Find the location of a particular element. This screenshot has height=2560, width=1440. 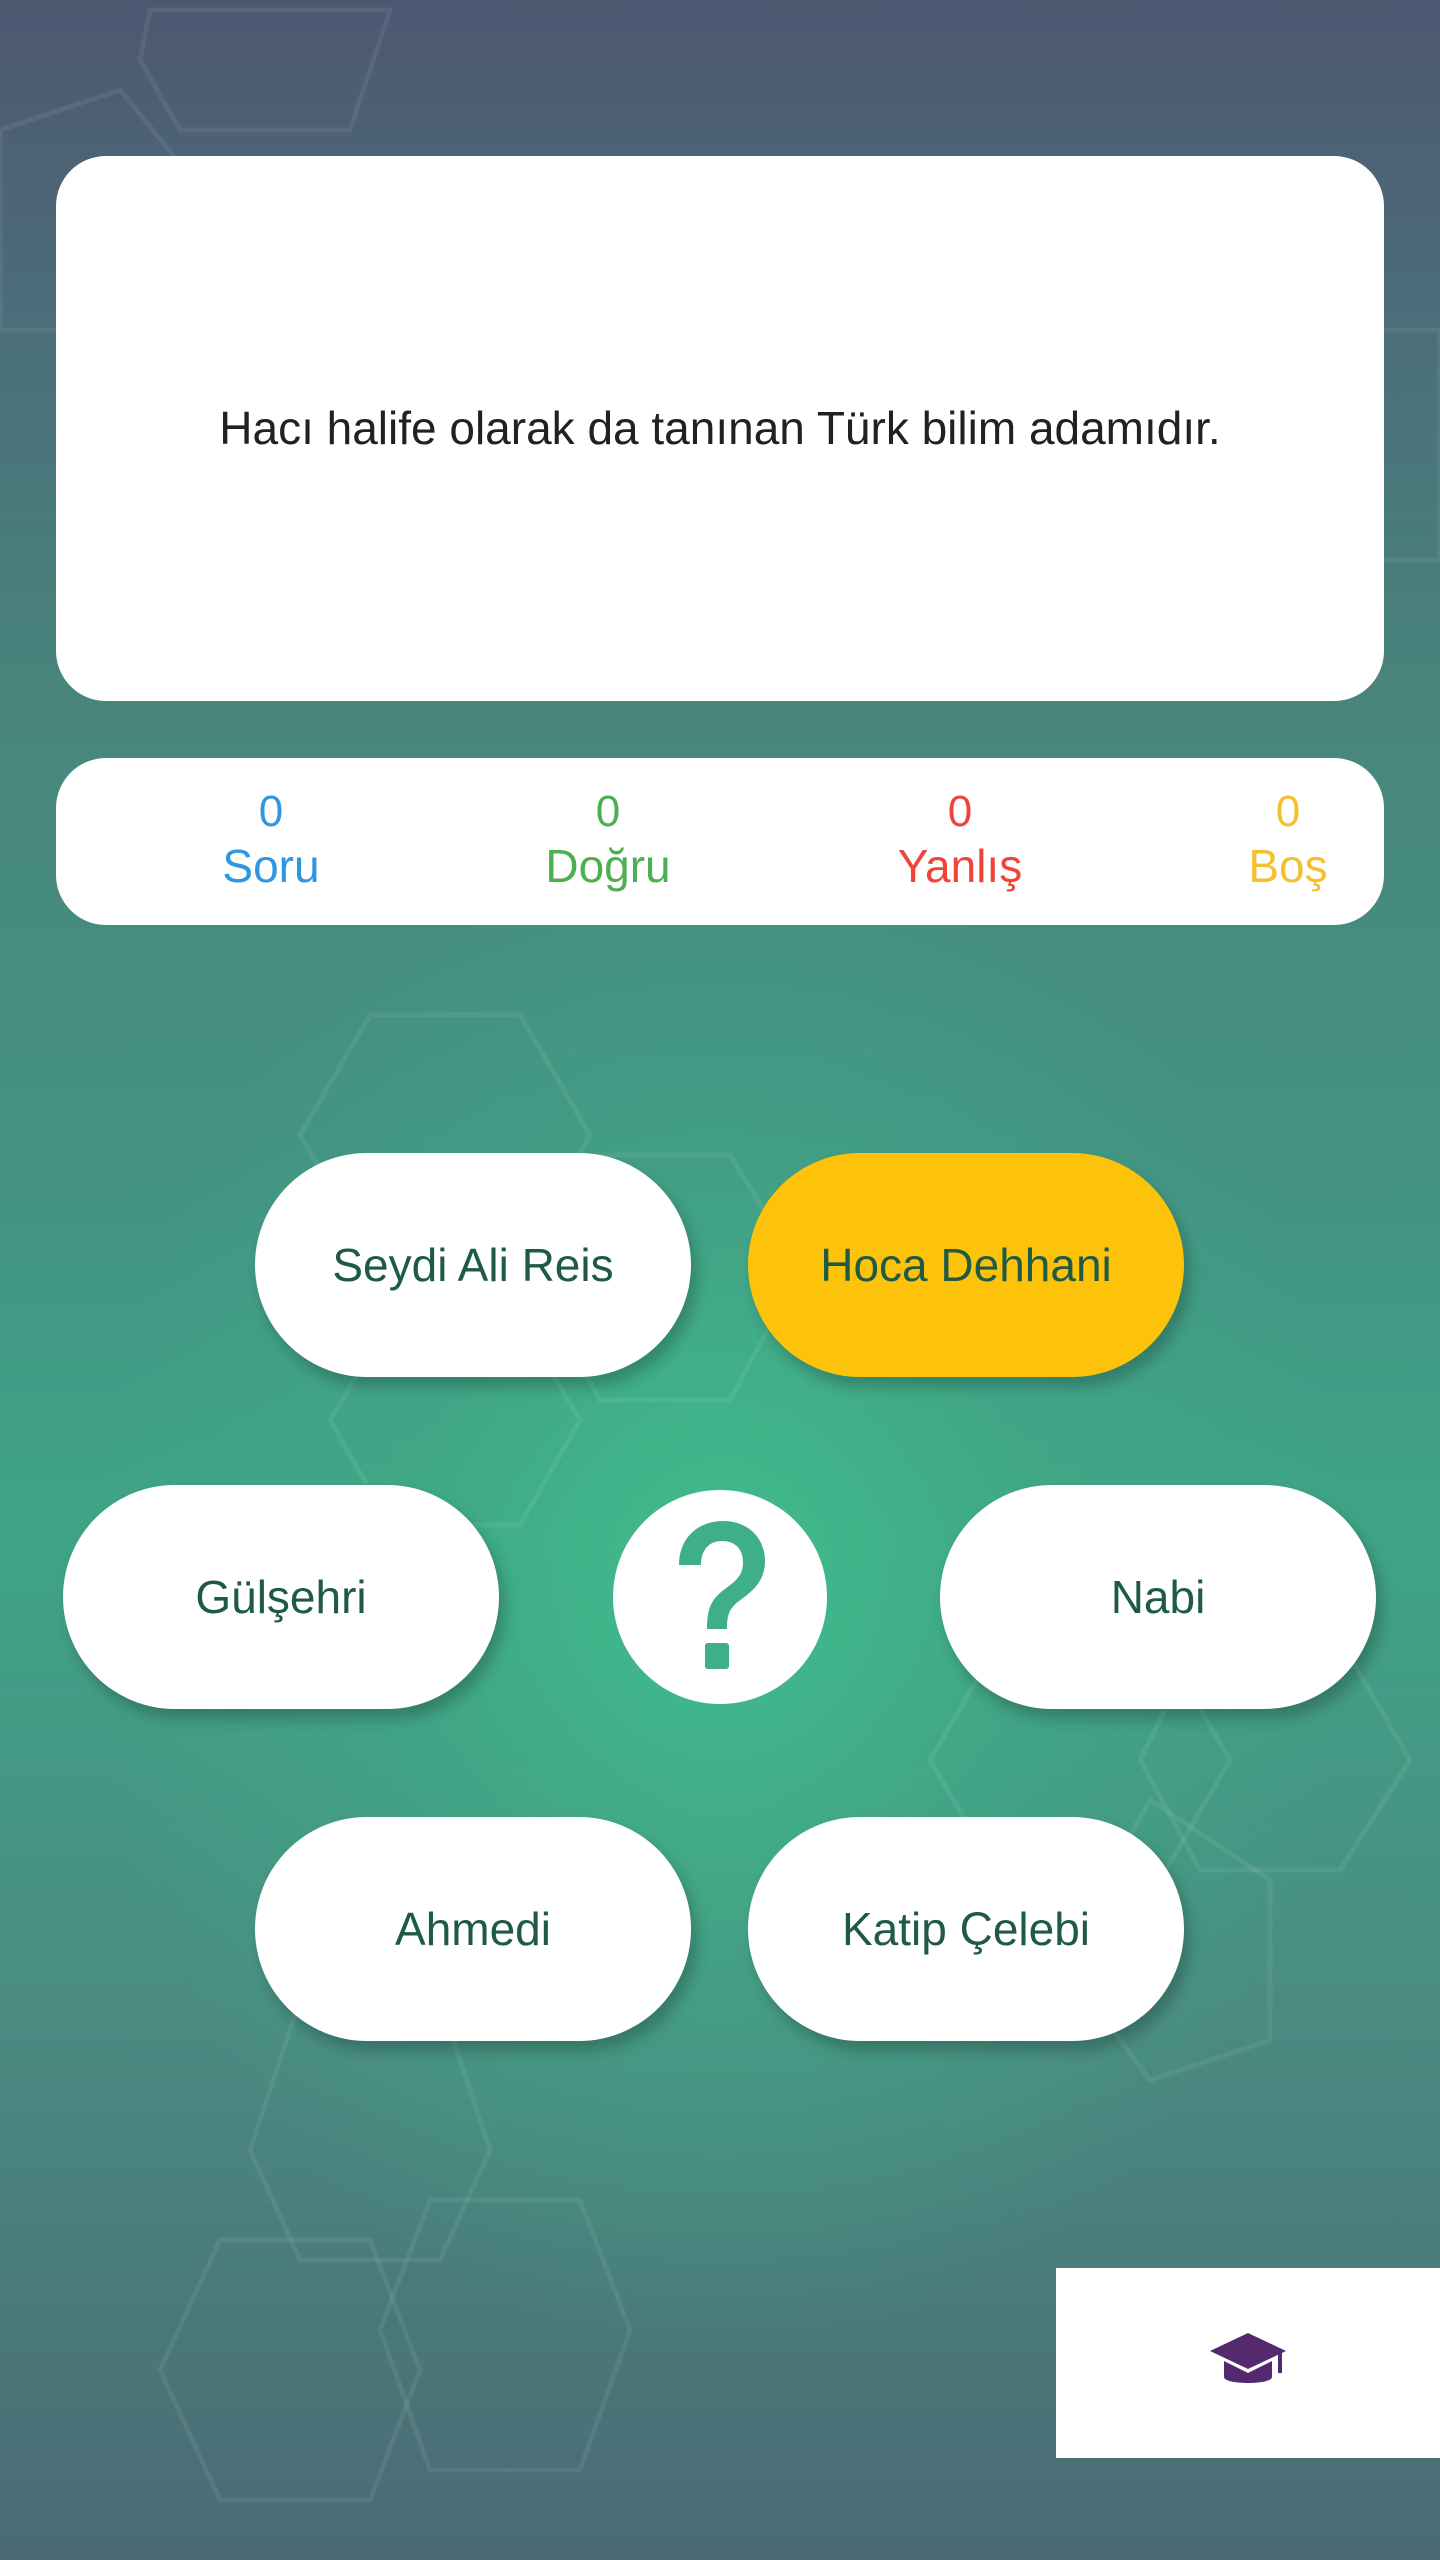

stat-wrong: 0 Yanlış is located at coordinates (960, 840).